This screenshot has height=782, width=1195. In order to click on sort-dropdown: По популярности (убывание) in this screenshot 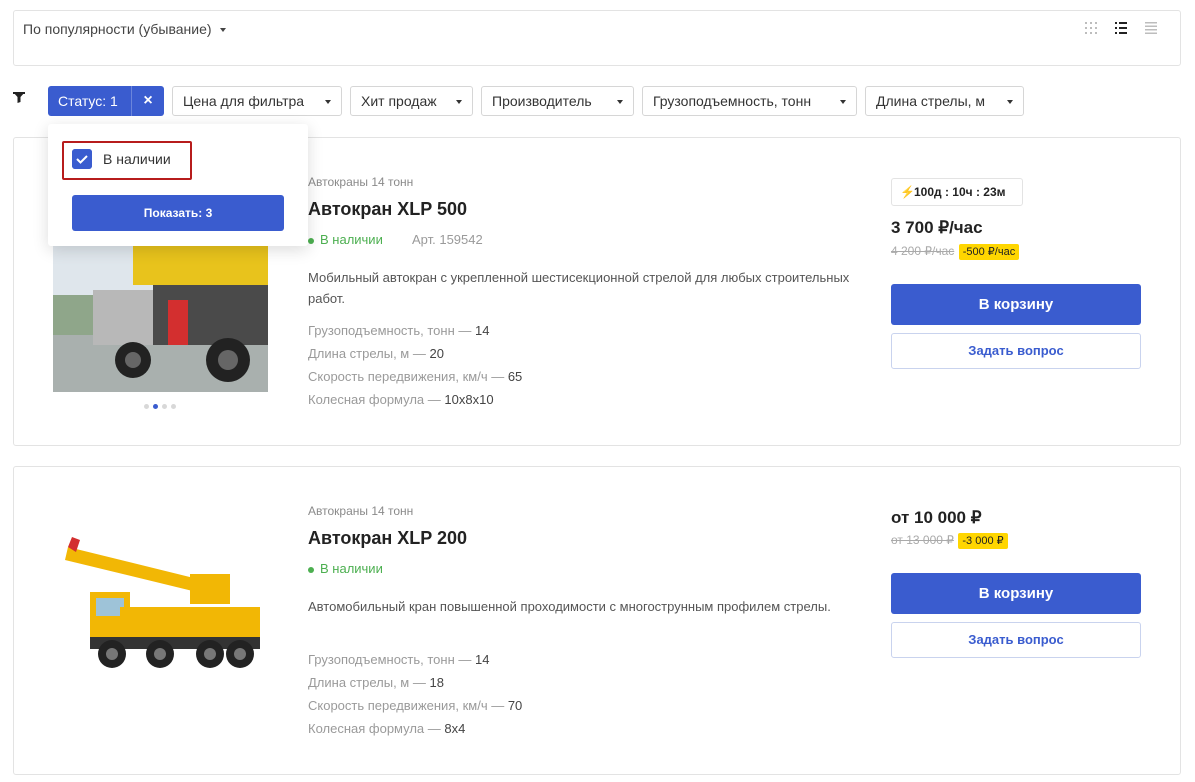, I will do `click(124, 29)`.